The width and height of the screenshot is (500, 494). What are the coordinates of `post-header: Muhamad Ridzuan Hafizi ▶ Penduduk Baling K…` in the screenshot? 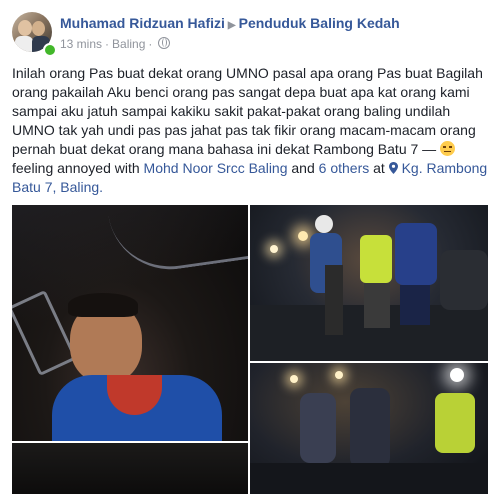 It's located at (252, 34).